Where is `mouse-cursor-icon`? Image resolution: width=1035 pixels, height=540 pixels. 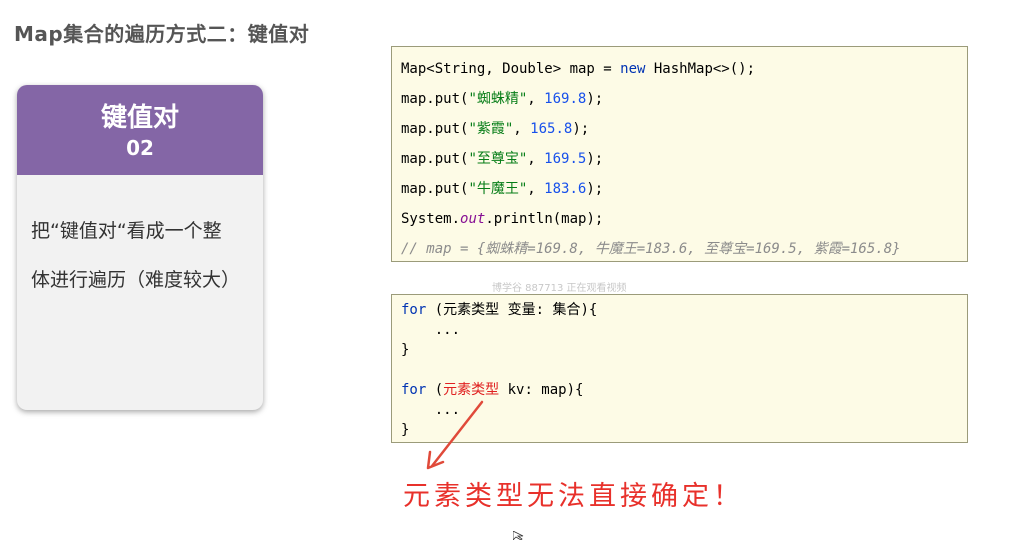
mouse-cursor-icon is located at coordinates (518, 535).